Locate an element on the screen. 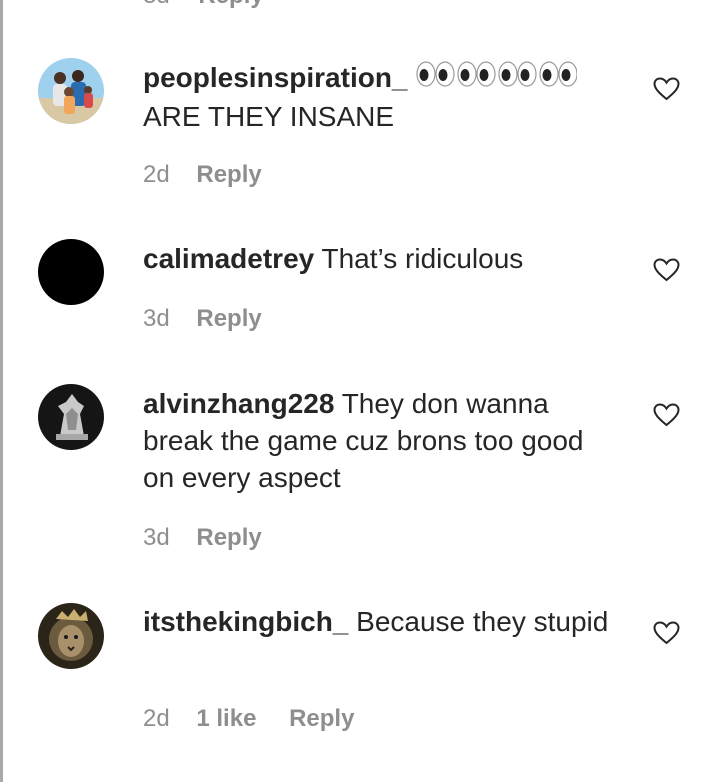 The height and width of the screenshot is (782, 702). eyes-emoji-icon is located at coordinates (496, 78).